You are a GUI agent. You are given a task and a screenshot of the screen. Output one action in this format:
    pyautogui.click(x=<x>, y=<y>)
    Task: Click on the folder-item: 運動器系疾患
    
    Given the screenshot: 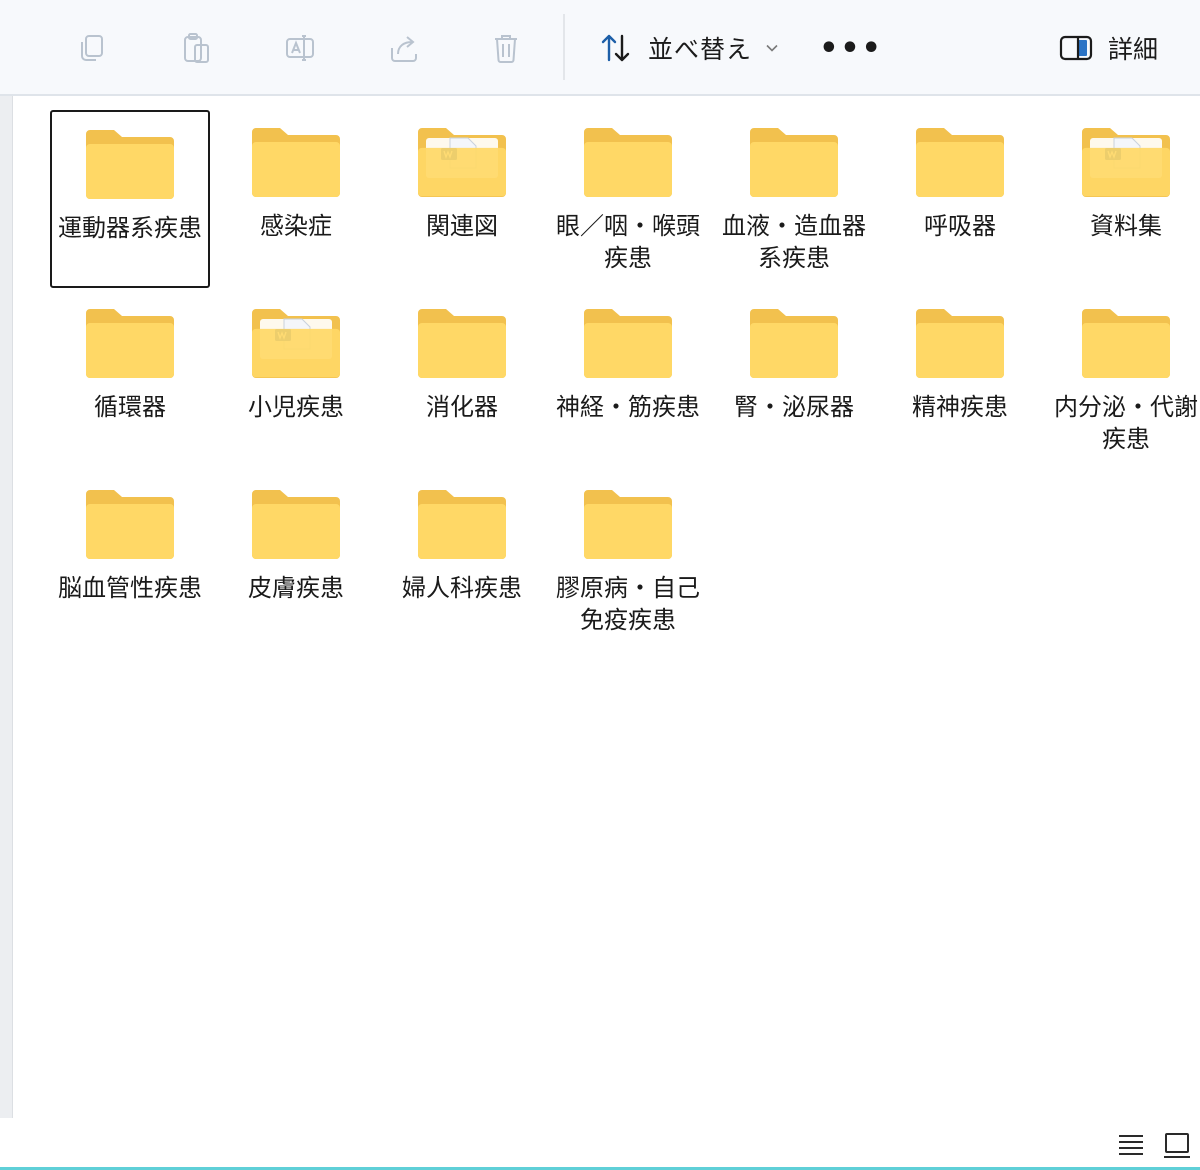 What is the action you would take?
    pyautogui.click(x=130, y=199)
    